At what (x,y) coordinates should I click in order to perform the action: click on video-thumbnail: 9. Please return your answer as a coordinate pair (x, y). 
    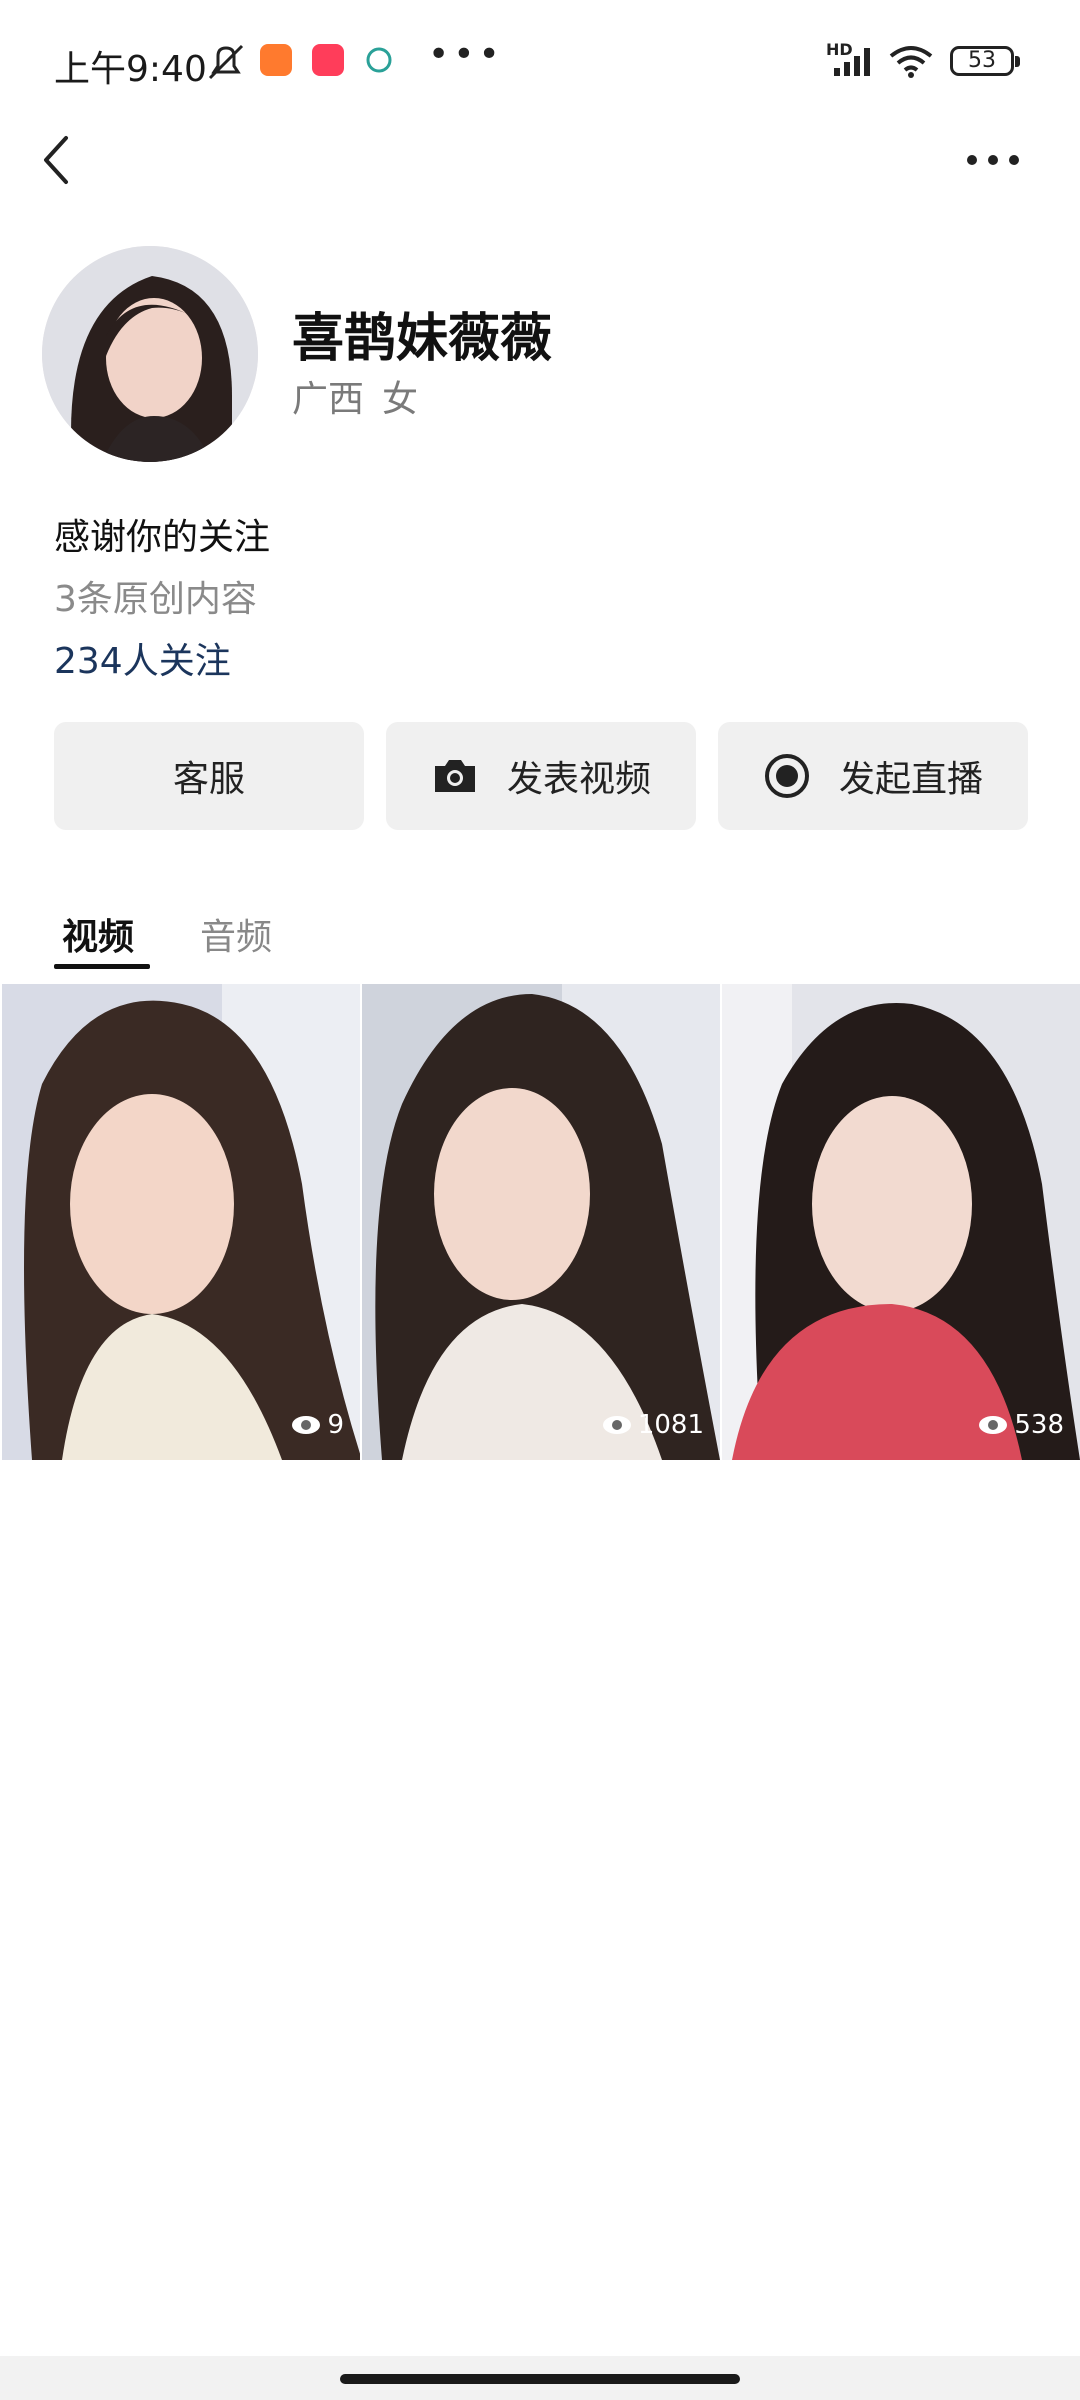
    Looking at the image, I should click on (181, 1222).